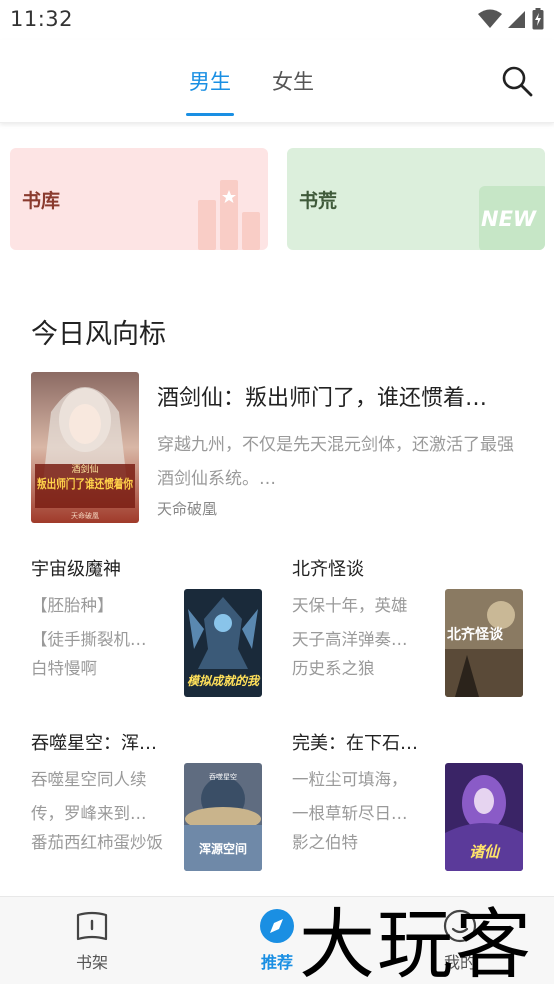 The height and width of the screenshot is (984, 554). I want to click on book-cover-art: 模拟成就的我, so click(223, 643).